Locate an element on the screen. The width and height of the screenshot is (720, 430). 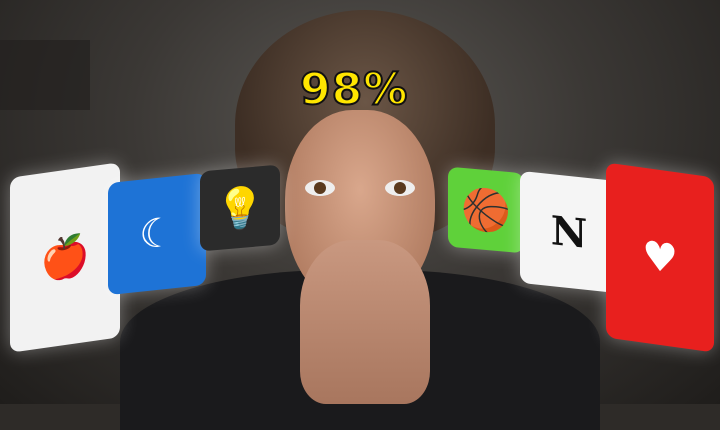
sleep-moon-icon: ☾ is located at coordinates (157, 234).